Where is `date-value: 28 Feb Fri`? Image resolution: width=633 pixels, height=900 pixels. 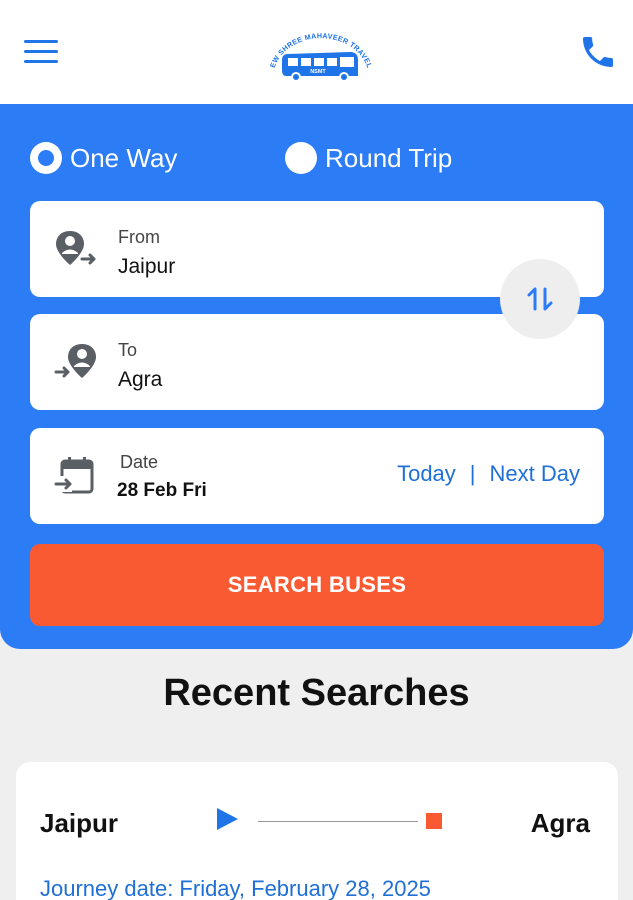 date-value: 28 Feb Fri is located at coordinates (162, 490).